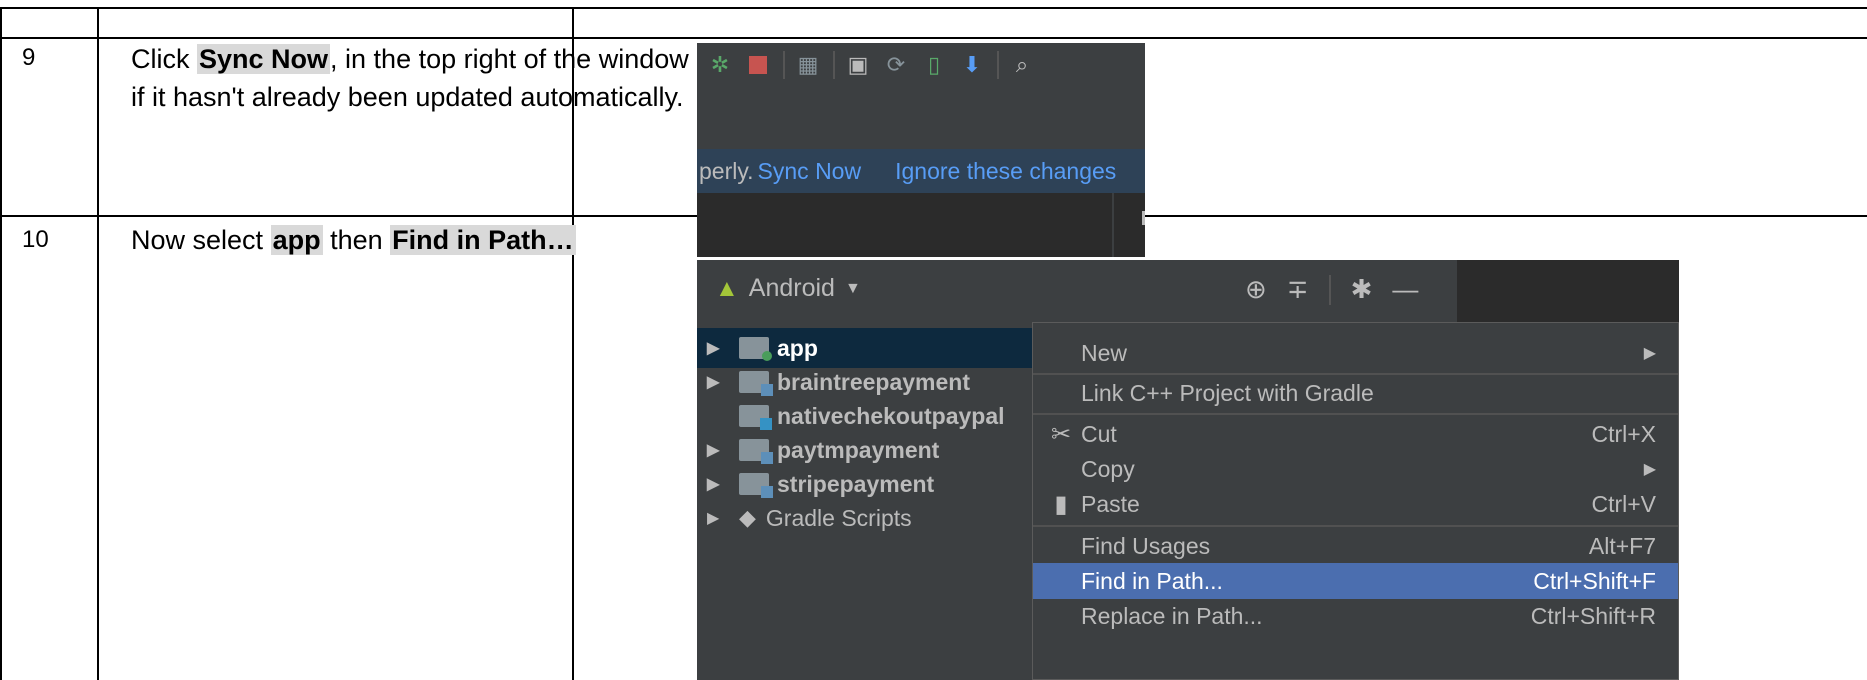  What do you see at coordinates (933, 8) in the screenshot?
I see `table-border-top` at bounding box center [933, 8].